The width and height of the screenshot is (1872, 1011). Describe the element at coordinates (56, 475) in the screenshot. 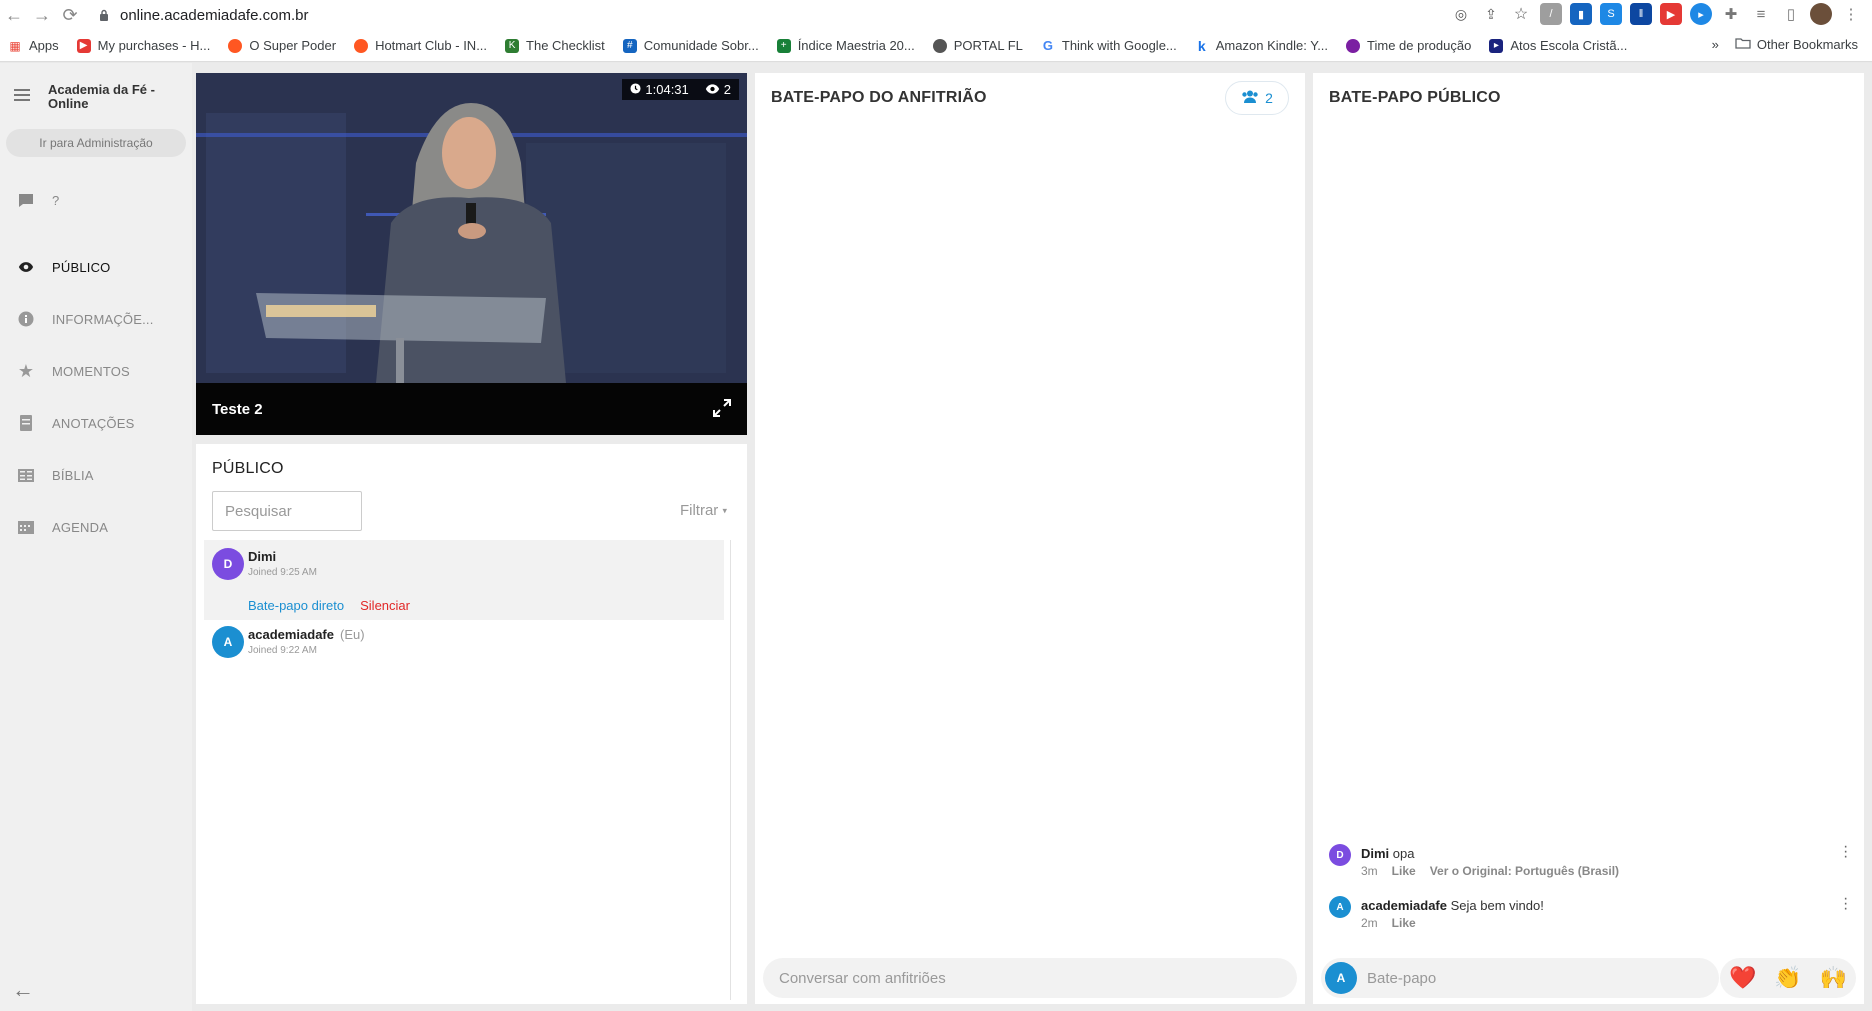

I see `sidebar-item-bible: BÍBLIA` at that location.